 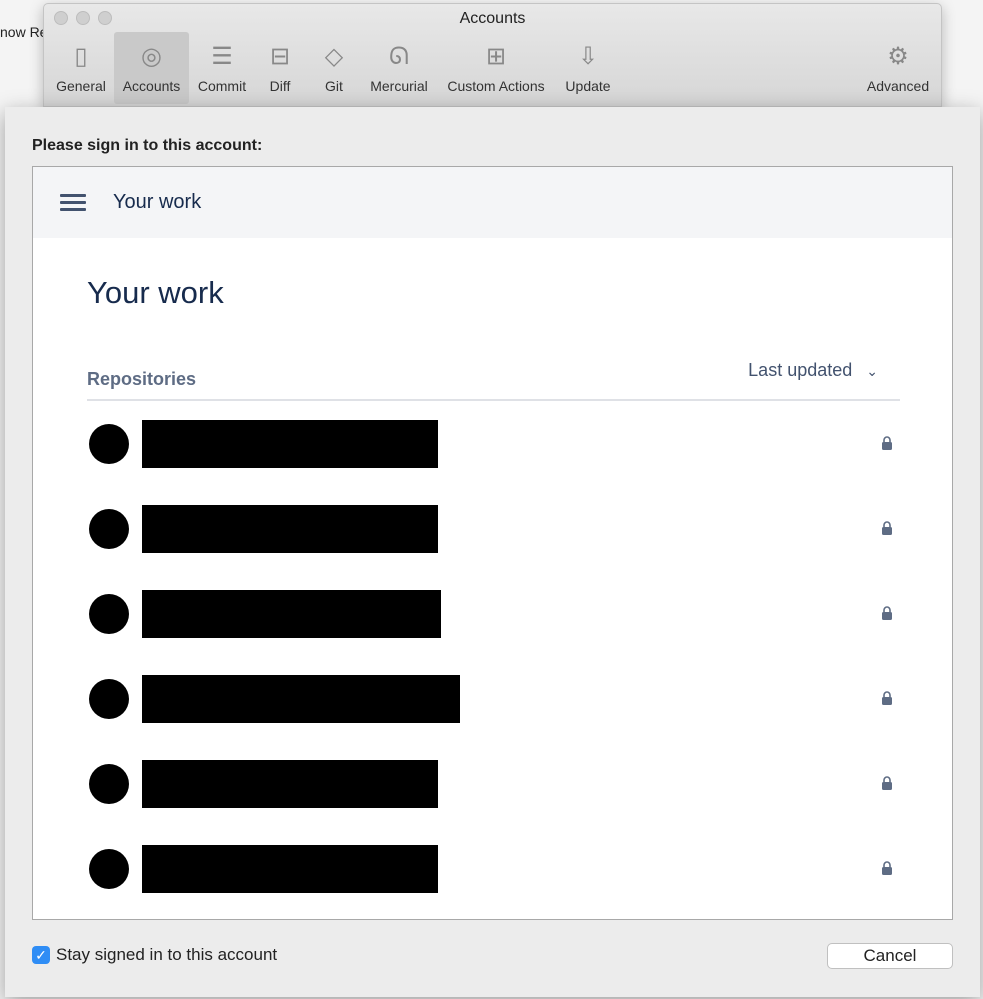 I want to click on page-title: Your work, so click(x=155, y=292).